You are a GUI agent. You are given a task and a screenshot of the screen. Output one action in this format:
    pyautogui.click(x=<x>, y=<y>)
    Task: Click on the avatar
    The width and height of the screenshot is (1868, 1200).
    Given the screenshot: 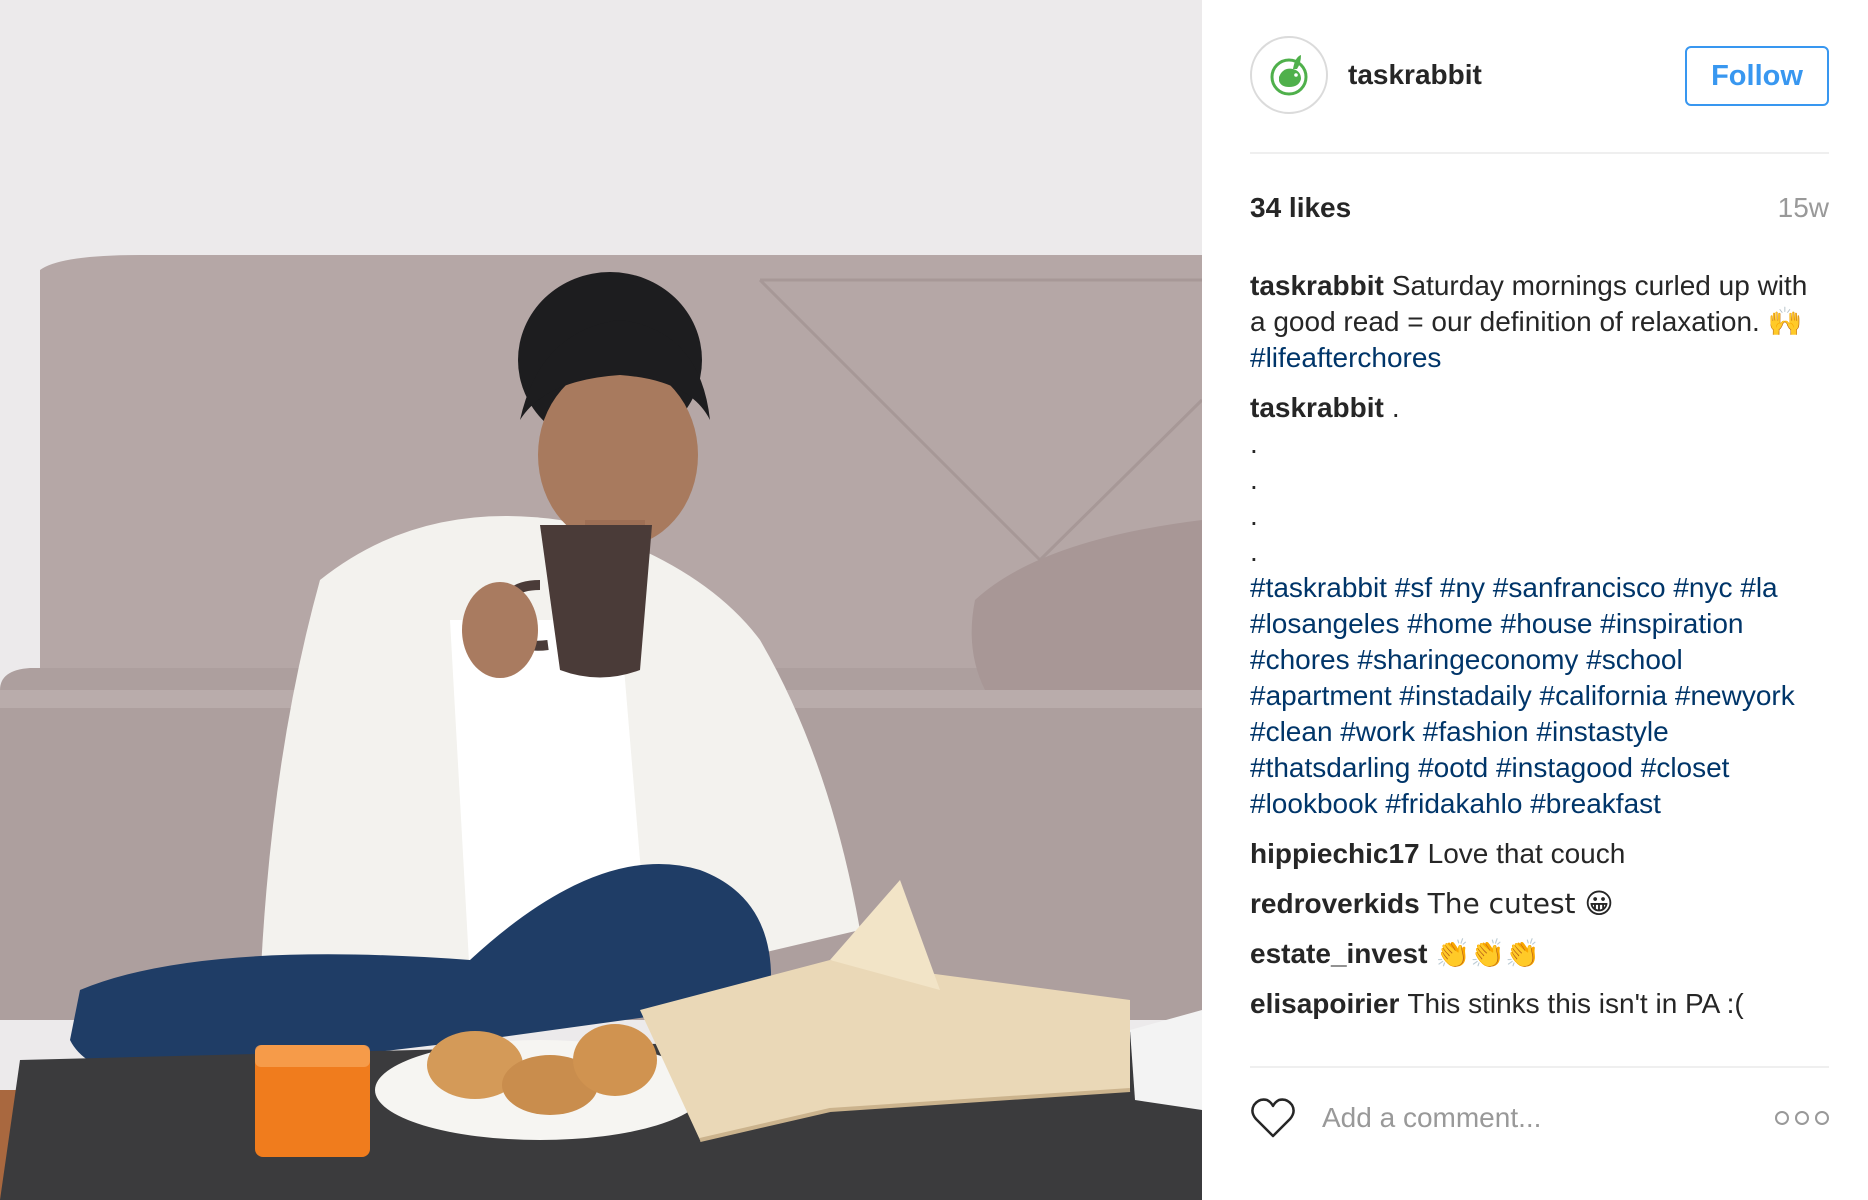 What is the action you would take?
    pyautogui.click(x=1289, y=75)
    